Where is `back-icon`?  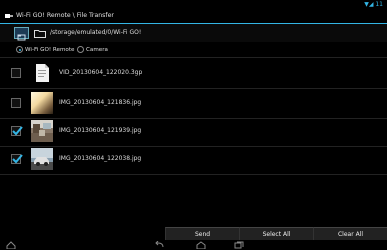
back-icon is located at coordinates (160, 245).